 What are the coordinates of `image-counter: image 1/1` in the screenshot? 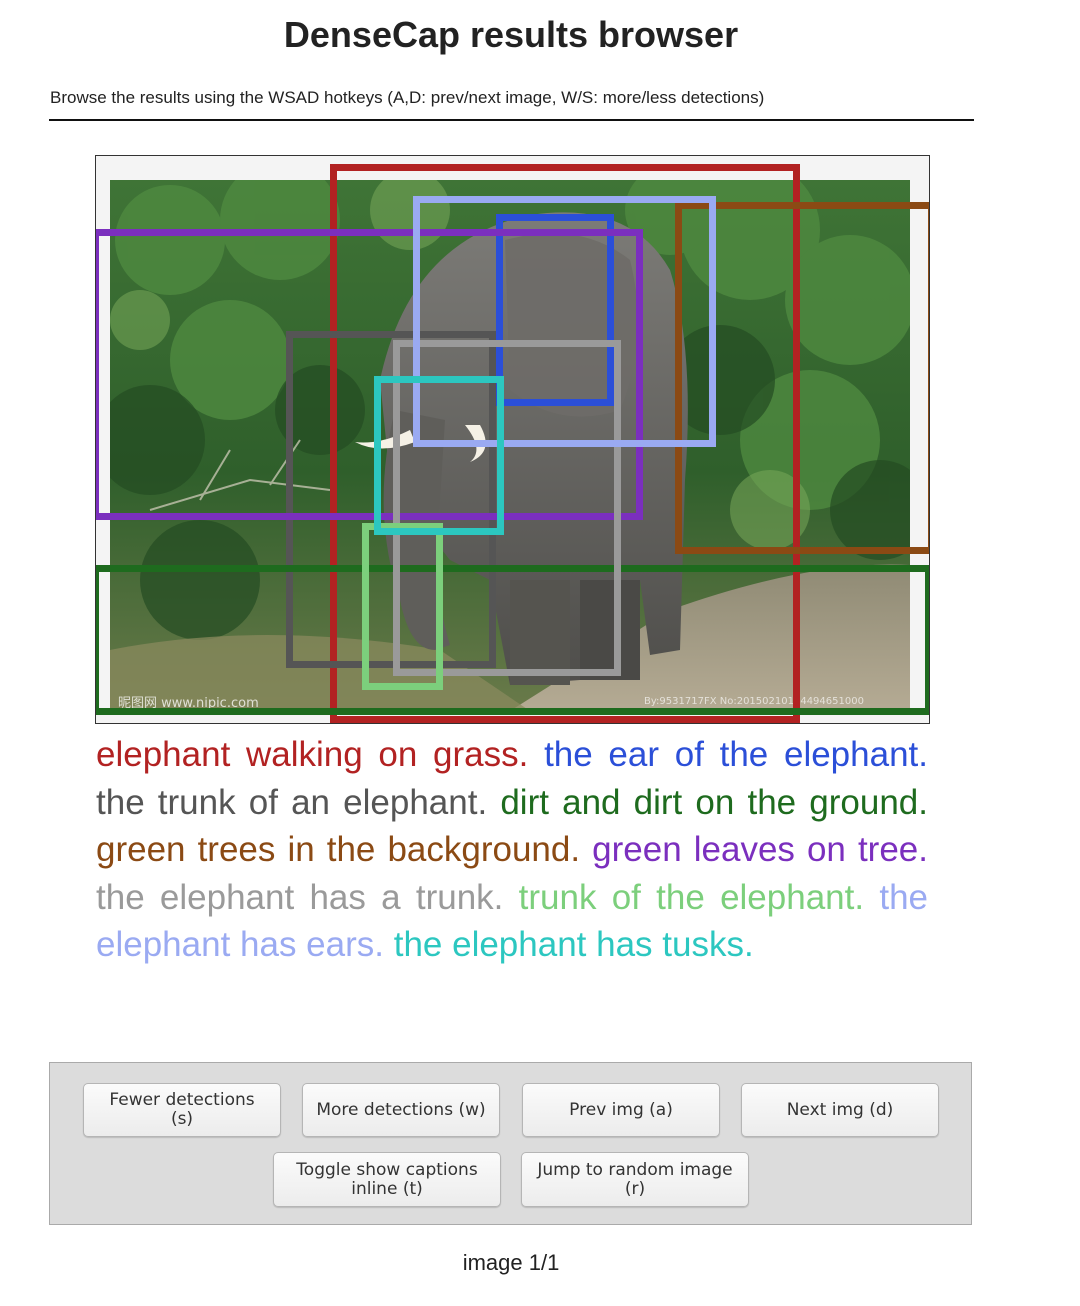 It's located at (511, 1262).